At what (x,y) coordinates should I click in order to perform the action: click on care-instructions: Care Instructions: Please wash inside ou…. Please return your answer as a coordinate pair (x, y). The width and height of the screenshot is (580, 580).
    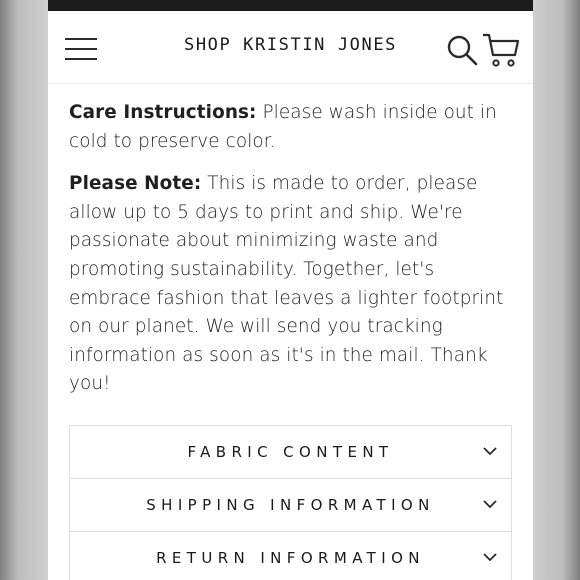
    Looking at the image, I should click on (290, 127).